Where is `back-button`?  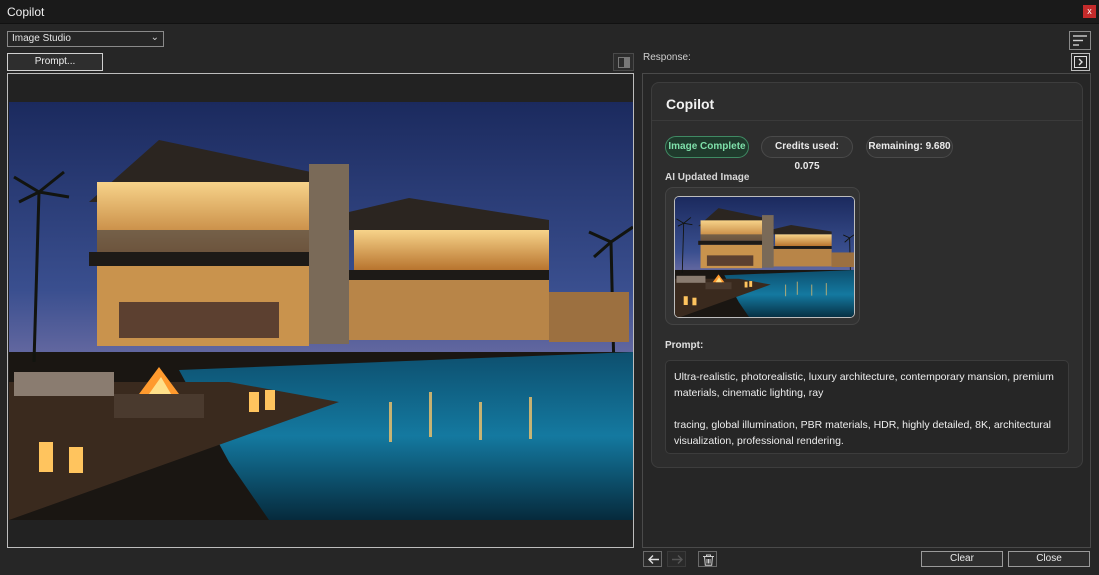 back-button is located at coordinates (652, 559).